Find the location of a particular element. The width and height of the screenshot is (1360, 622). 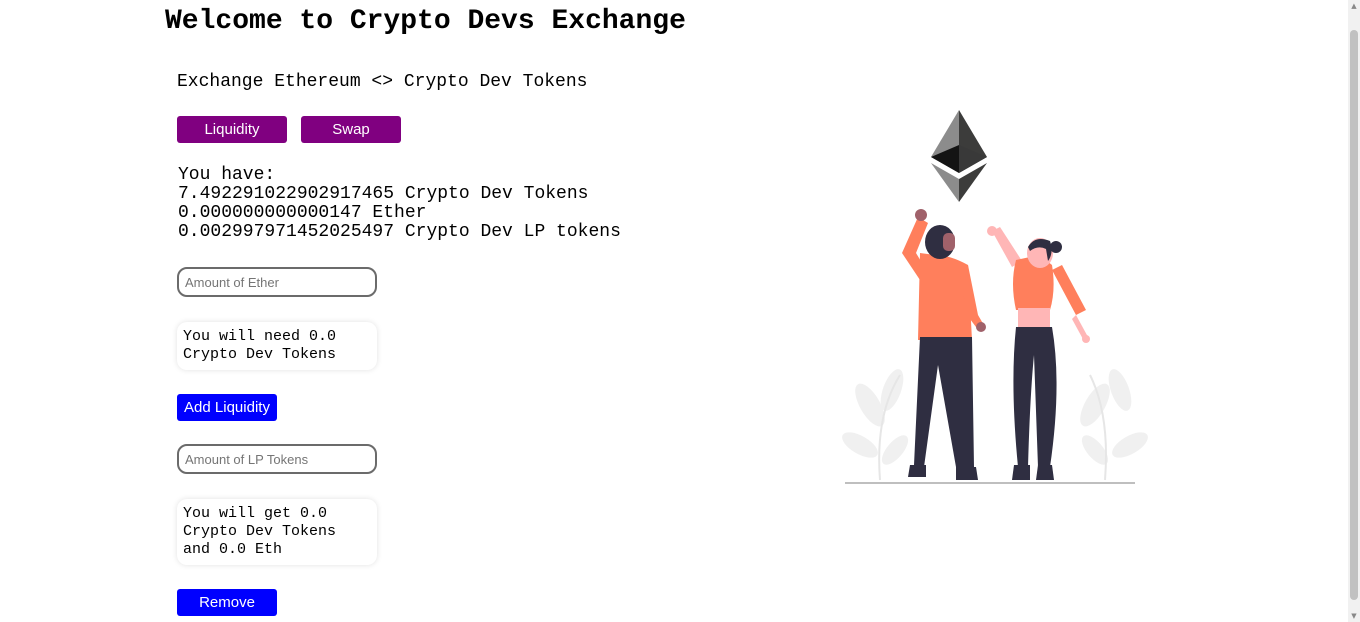

balances-heading: You have: is located at coordinates (227, 175).